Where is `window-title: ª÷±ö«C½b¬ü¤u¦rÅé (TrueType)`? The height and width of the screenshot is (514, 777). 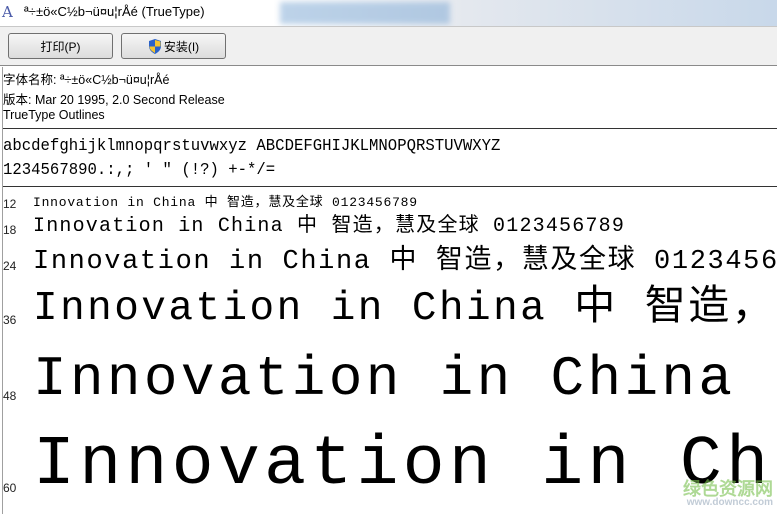
window-title: ª÷±ö«C½b¬ü¤u¦rÅé (TrueType) is located at coordinates (114, 11).